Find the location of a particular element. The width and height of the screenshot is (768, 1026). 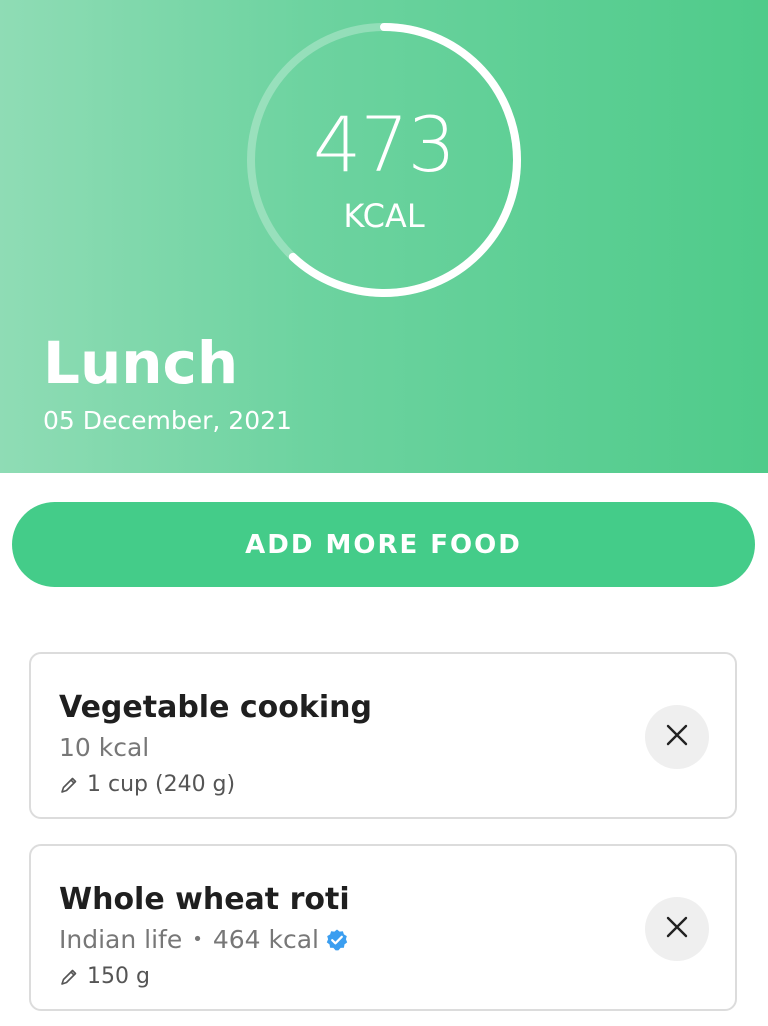

food-portion: 150 g is located at coordinates (104, 977).